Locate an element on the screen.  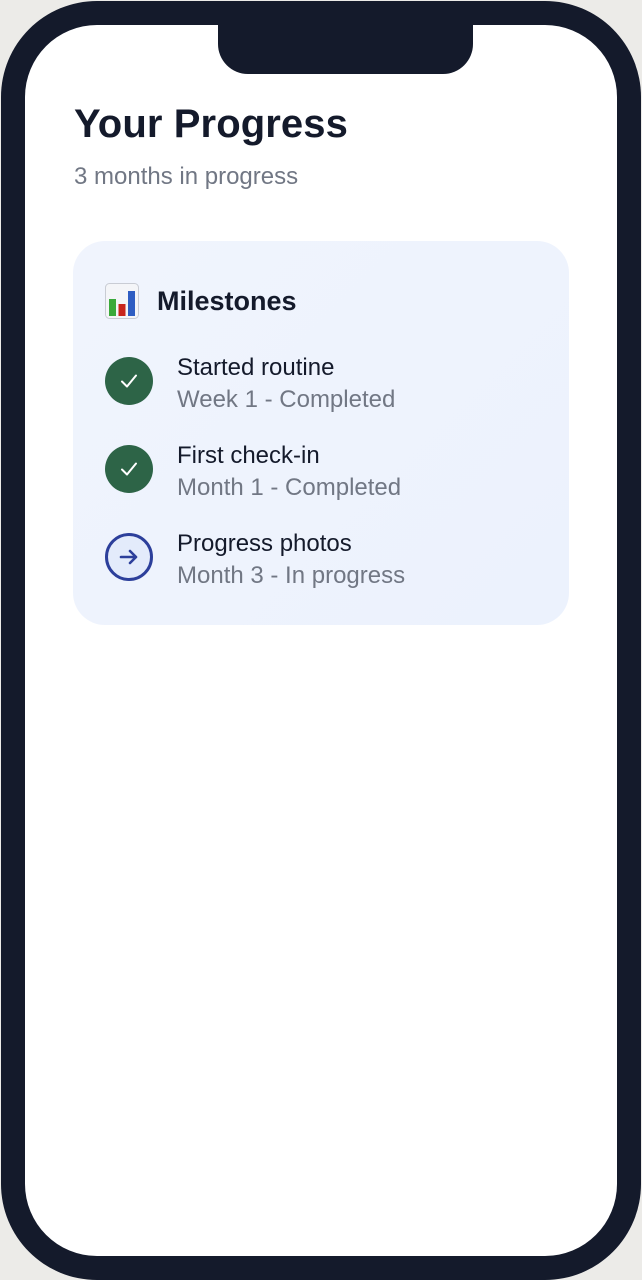
milestones-title: Milestones is located at coordinates (227, 300).